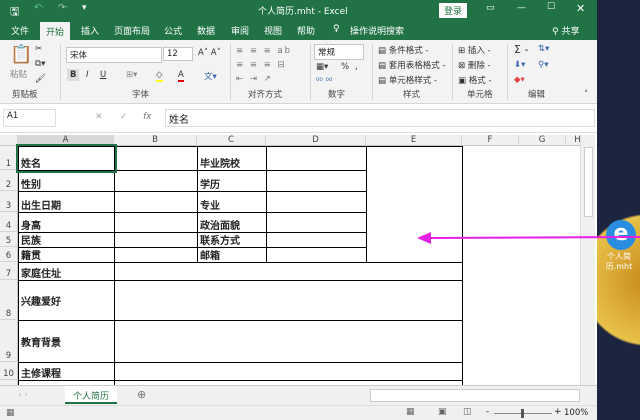 This screenshot has width=640, height=420. Describe the element at coordinates (264, 65) in the screenshot. I see `alignment-buttons: ≡ ≡ ≡ ab ≡ ≡ ≡ ⊟ ⇤ ⇥ ↗` at that location.